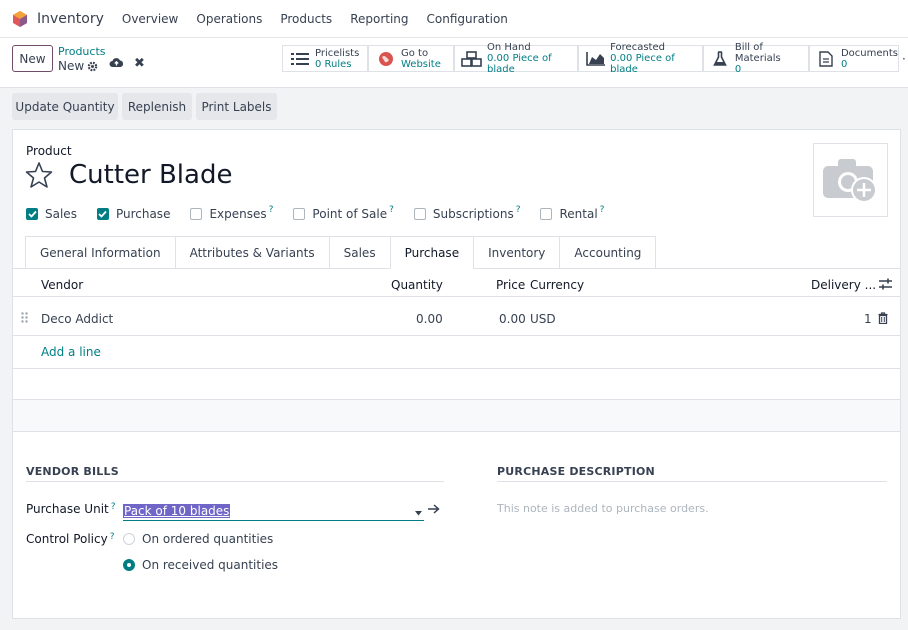 This screenshot has width=908, height=630. What do you see at coordinates (39, 175) in the screenshot?
I see `favorite-star-icon` at bounding box center [39, 175].